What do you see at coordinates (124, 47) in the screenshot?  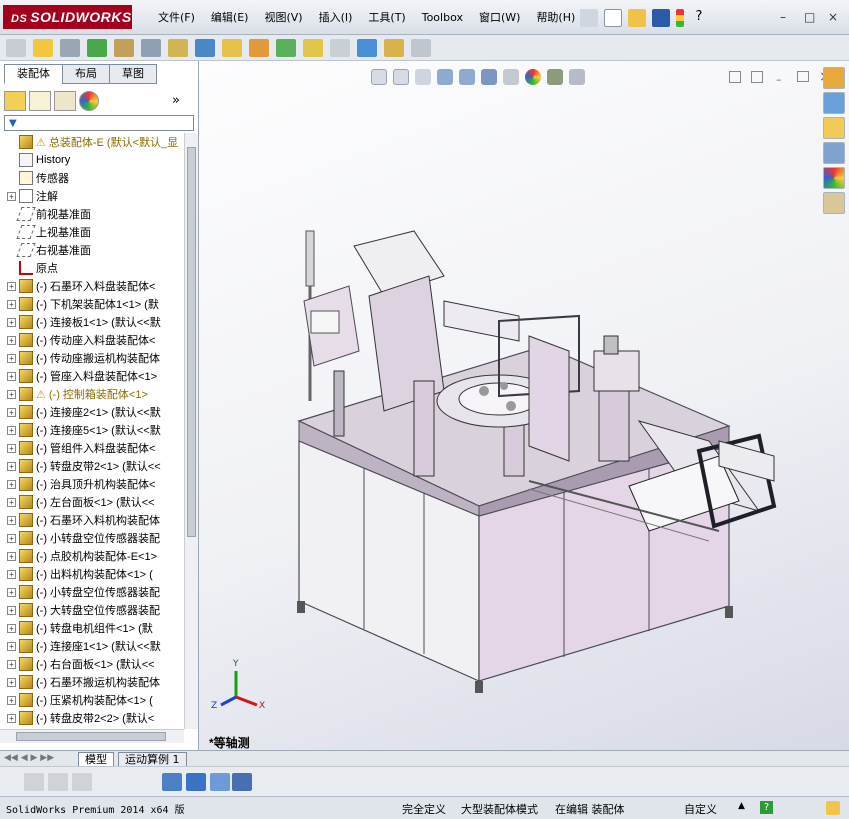 I see `smart-fasteners-icon` at bounding box center [124, 47].